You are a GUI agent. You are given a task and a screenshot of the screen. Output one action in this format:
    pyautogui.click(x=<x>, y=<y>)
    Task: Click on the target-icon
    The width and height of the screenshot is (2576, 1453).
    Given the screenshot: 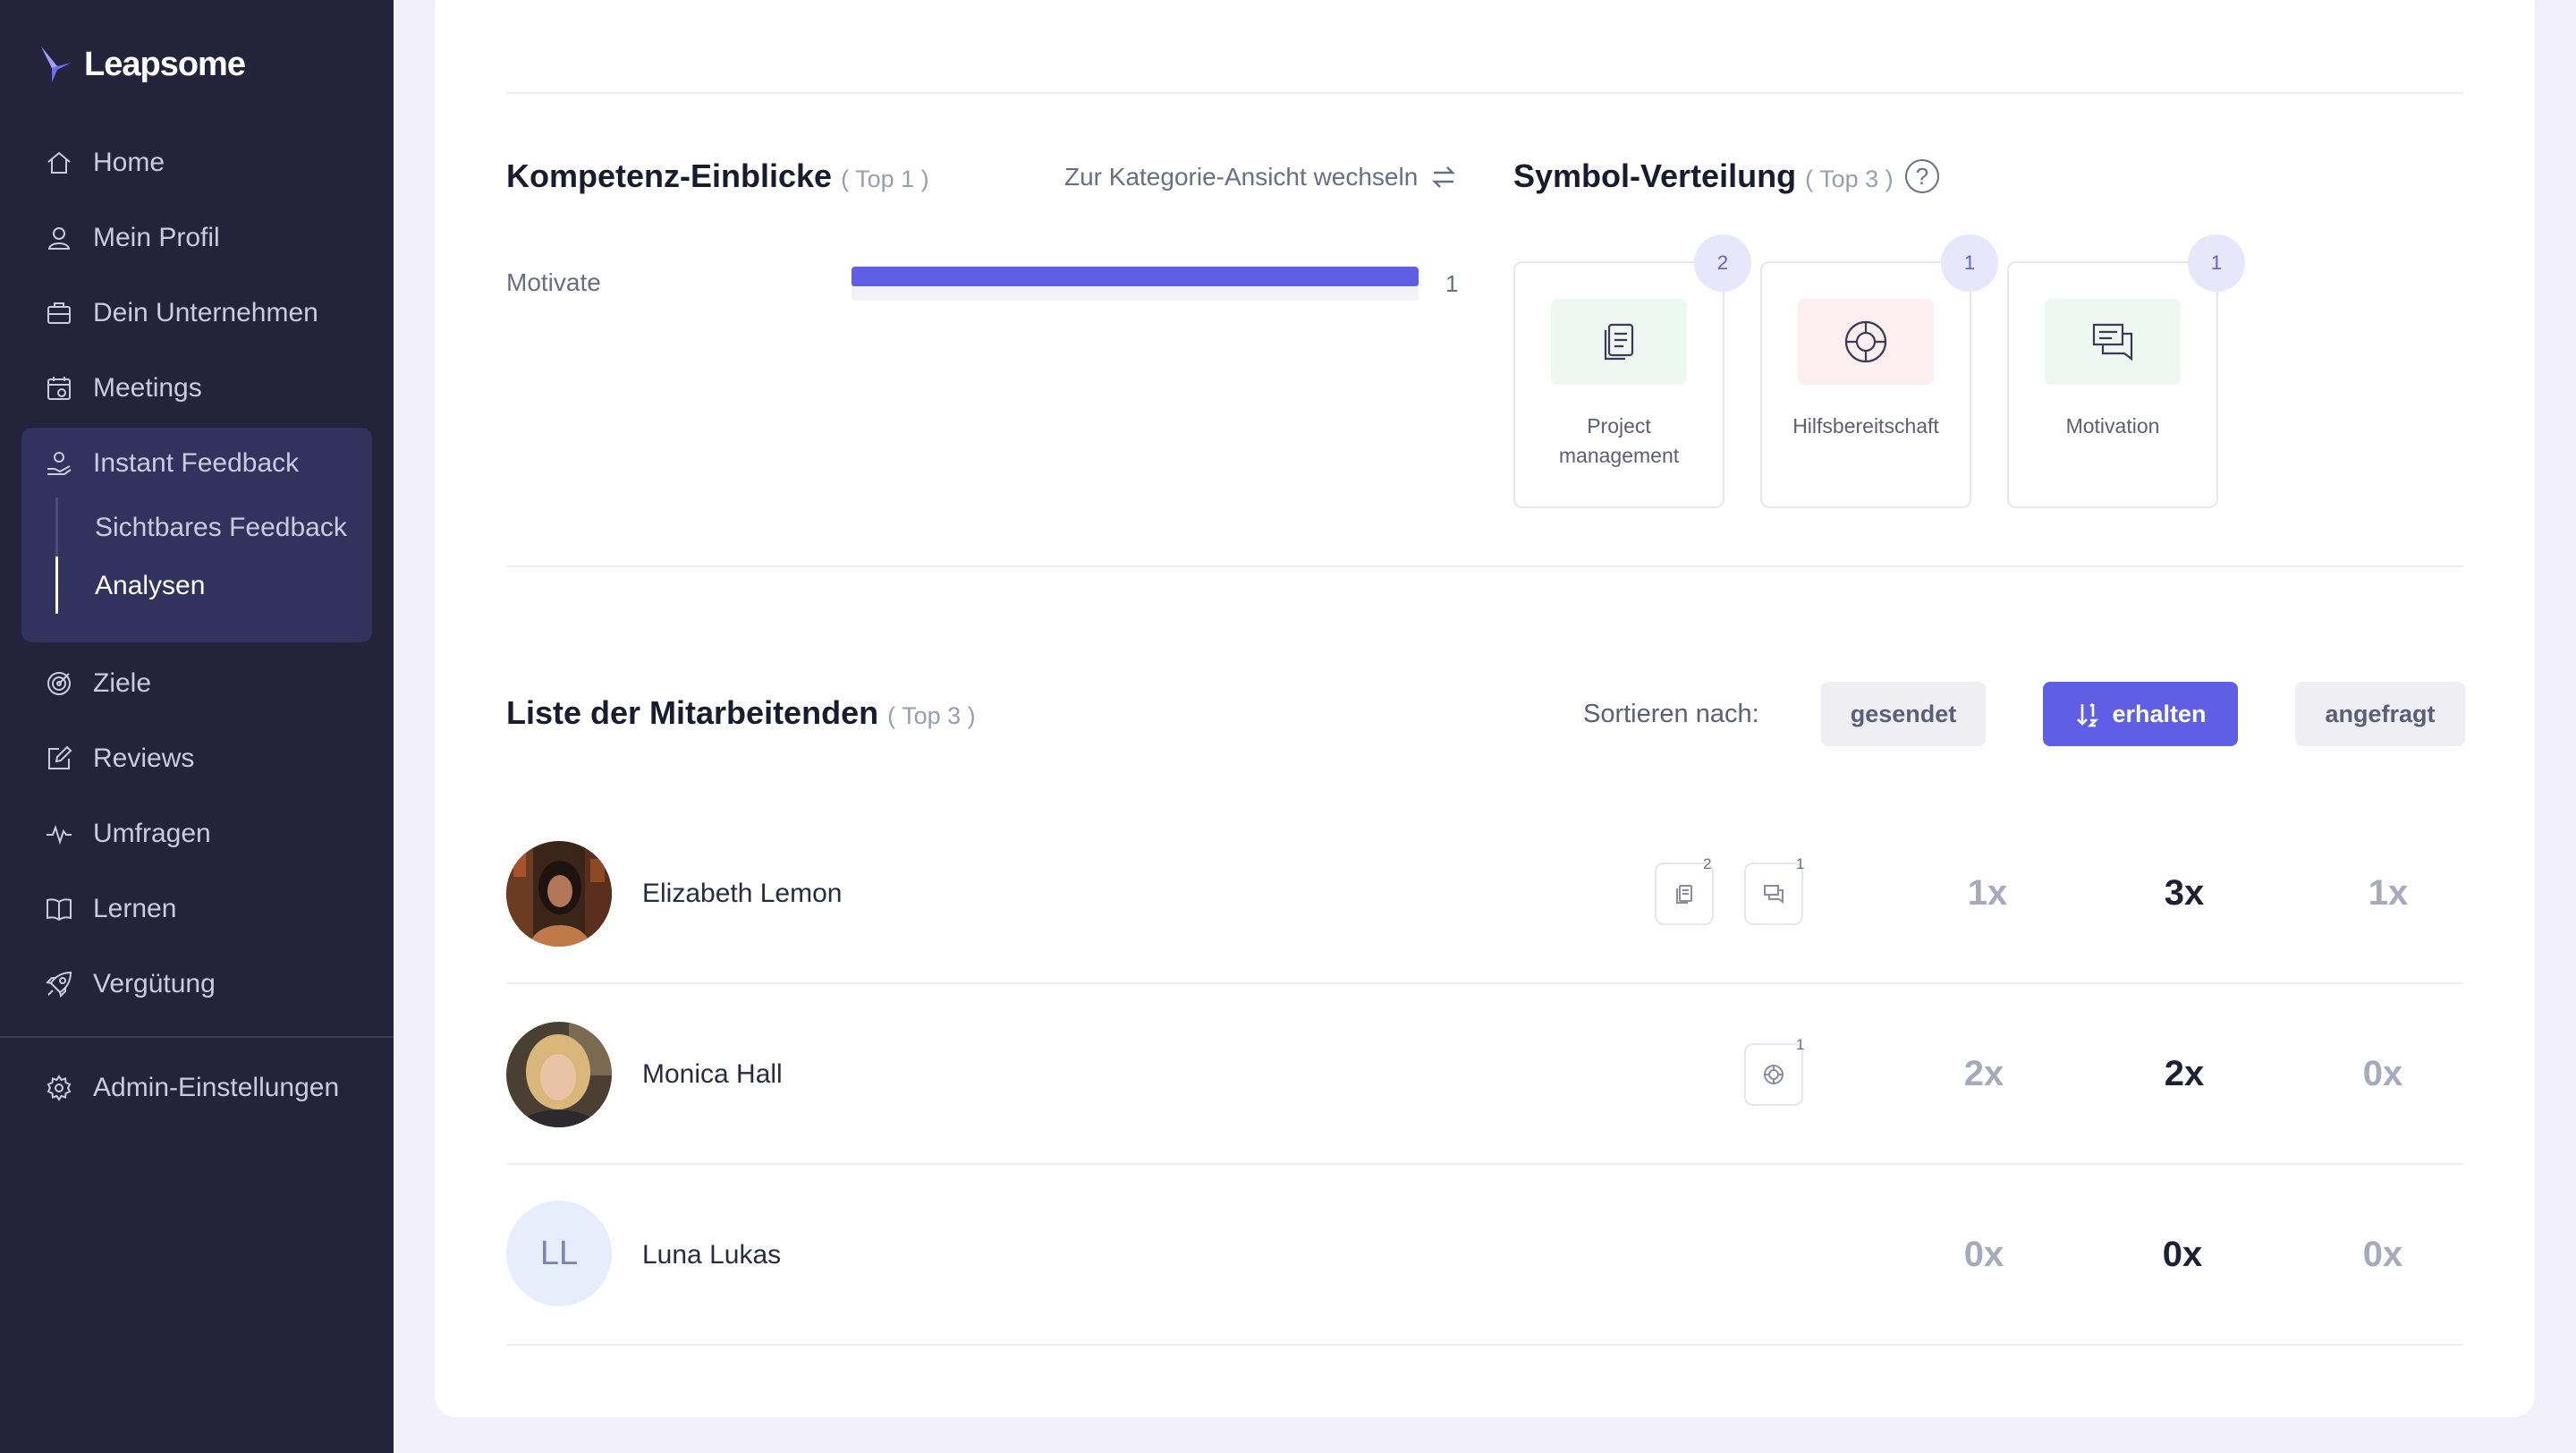 What is the action you would take?
    pyautogui.click(x=59, y=683)
    